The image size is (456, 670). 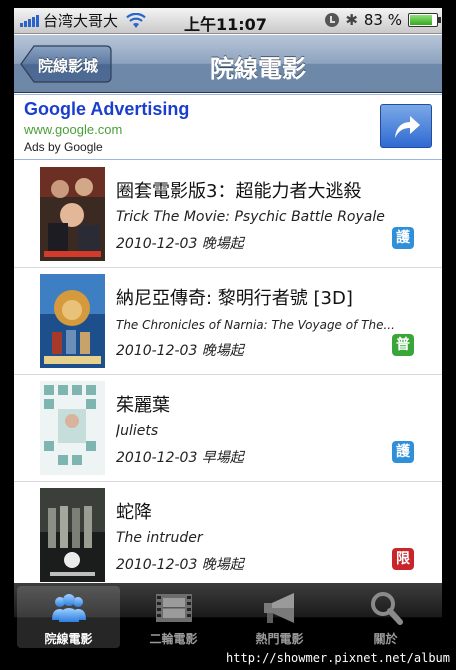 I want to click on battery-percent: 83 %, so click(x=382, y=20).